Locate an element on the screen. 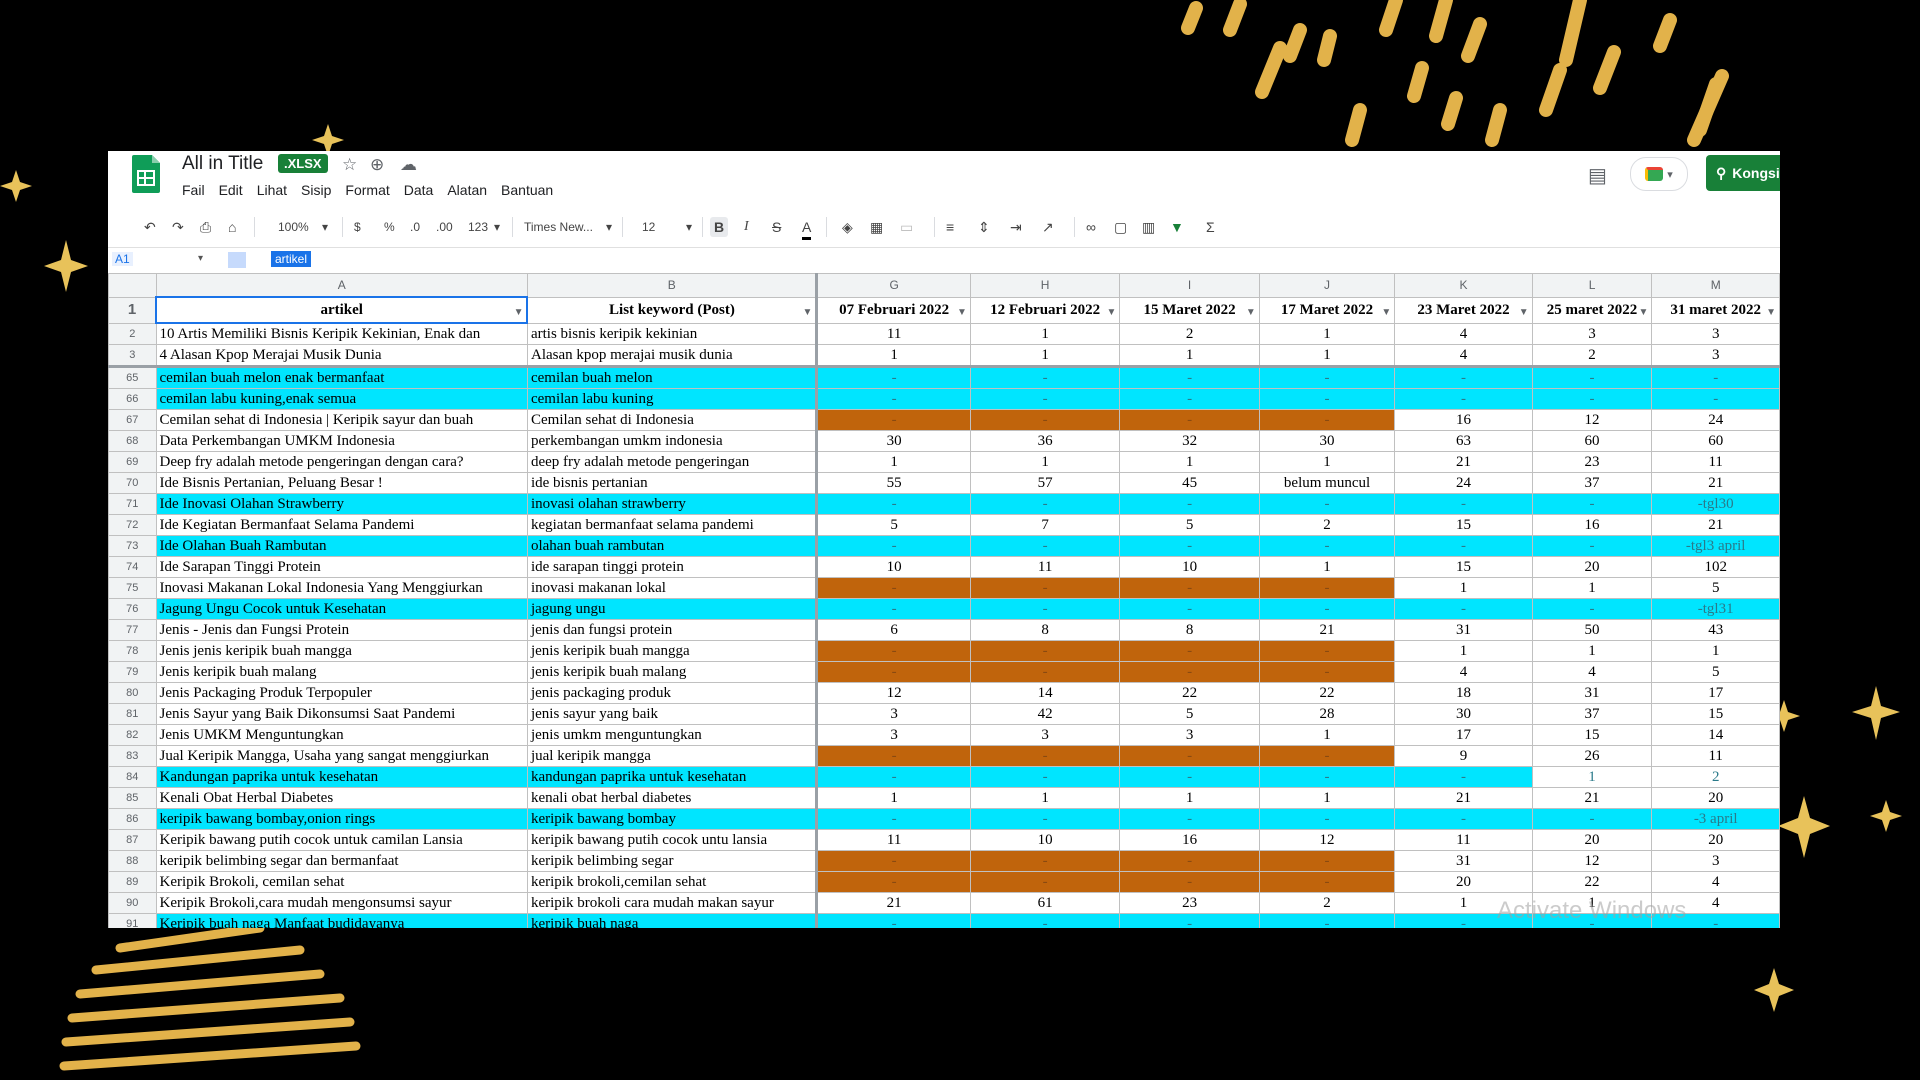 The height and width of the screenshot is (1080, 1920). table-cell: keripik belimbing segar dan bermanfaat is located at coordinates (341, 861).